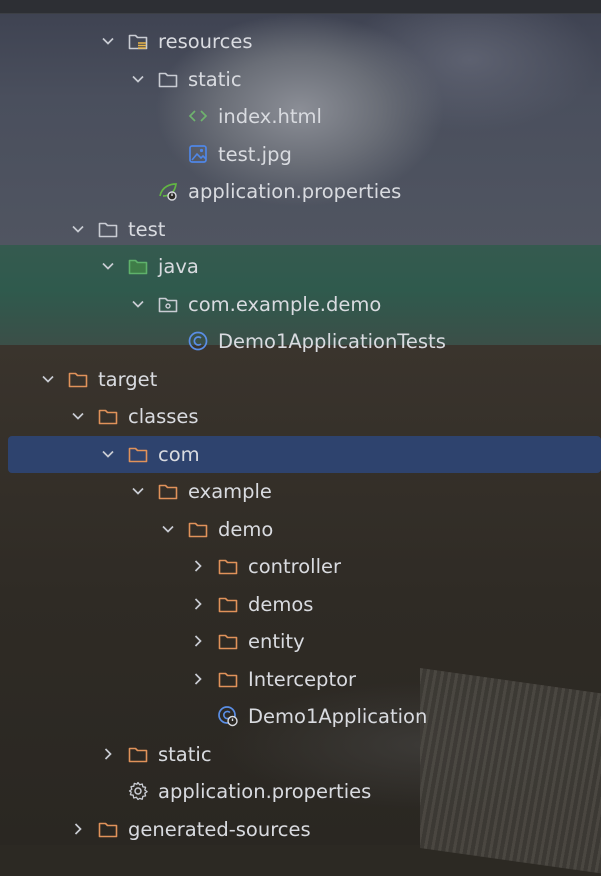  What do you see at coordinates (138, 791) in the screenshot?
I see `settings-file-icon` at bounding box center [138, 791].